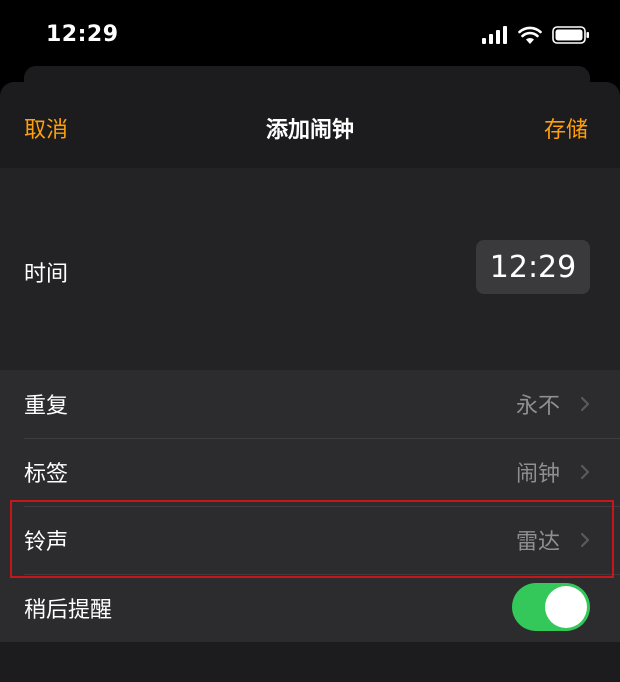  I want to click on toggle-knob, so click(566, 607).